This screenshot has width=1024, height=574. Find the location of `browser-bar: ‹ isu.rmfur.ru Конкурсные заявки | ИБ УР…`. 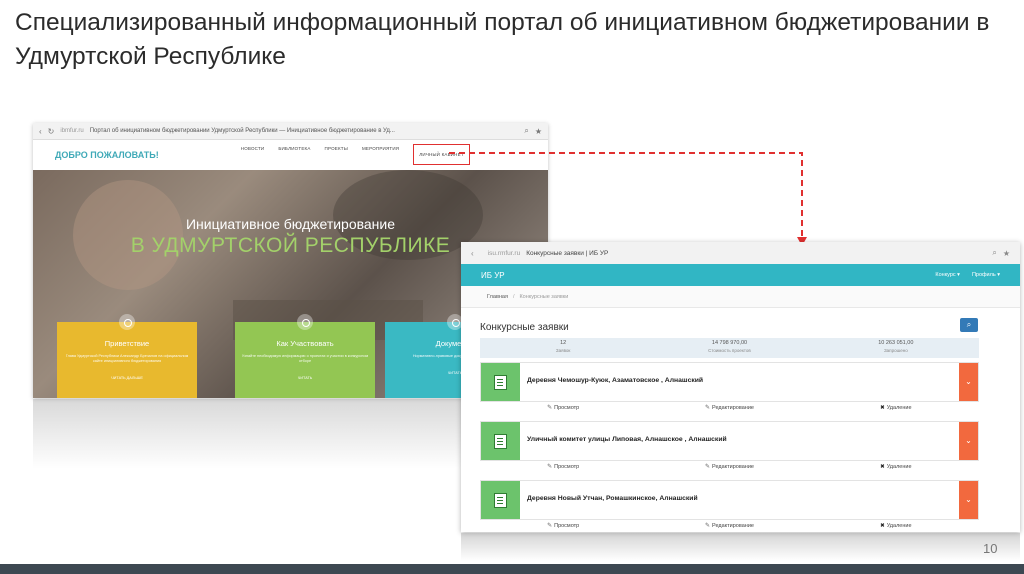

browser-bar: ‹ isu.rmfur.ru Конкурсные заявки | ИБ УР… is located at coordinates (740, 253).